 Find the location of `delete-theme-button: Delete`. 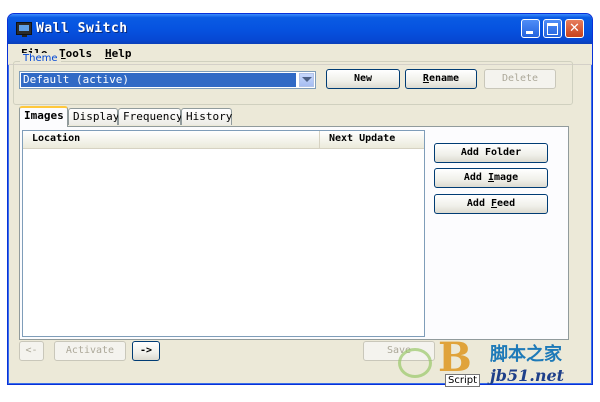

delete-theme-button: Delete is located at coordinates (520, 79).